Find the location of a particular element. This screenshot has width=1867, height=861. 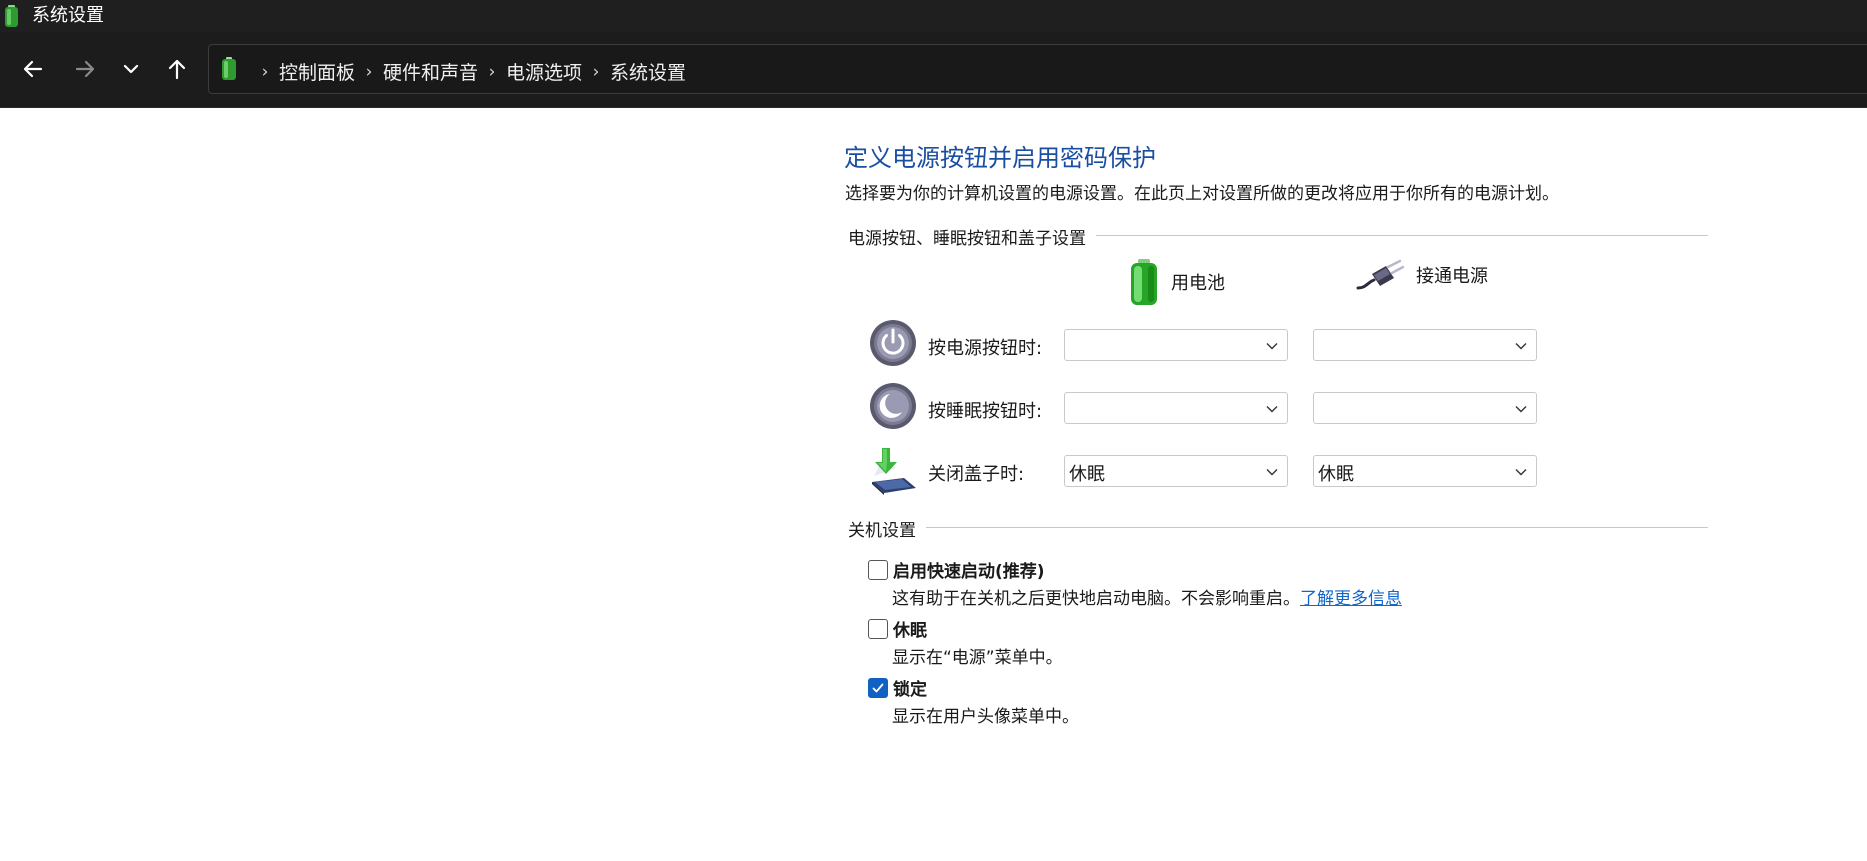

battery-icon is located at coordinates (1144, 282).